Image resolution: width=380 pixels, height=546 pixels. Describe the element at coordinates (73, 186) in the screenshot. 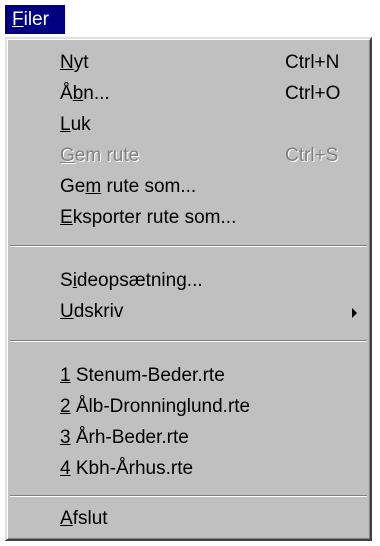

I see `label-pre: Ge` at that location.